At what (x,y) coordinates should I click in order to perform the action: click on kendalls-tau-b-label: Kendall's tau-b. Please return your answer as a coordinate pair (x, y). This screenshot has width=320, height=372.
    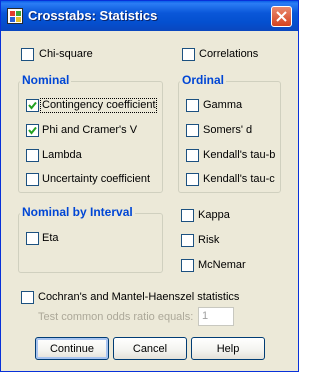
    Looking at the image, I should click on (239, 155).